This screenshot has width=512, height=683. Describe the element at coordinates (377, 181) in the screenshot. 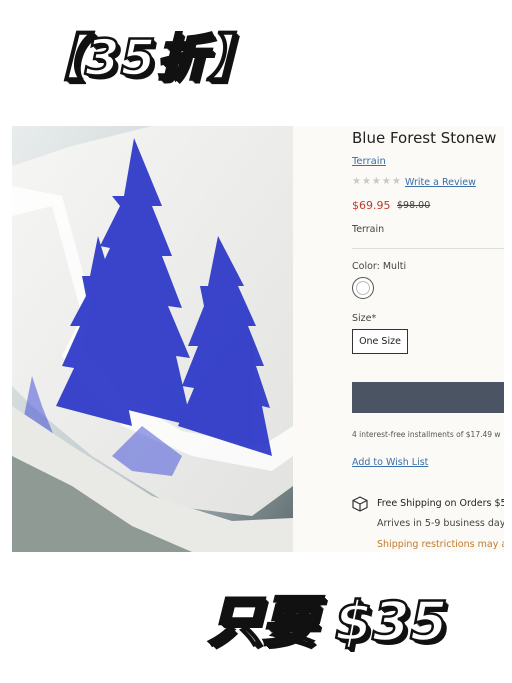

I see `rating-stars-icon: ★★★★★` at that location.